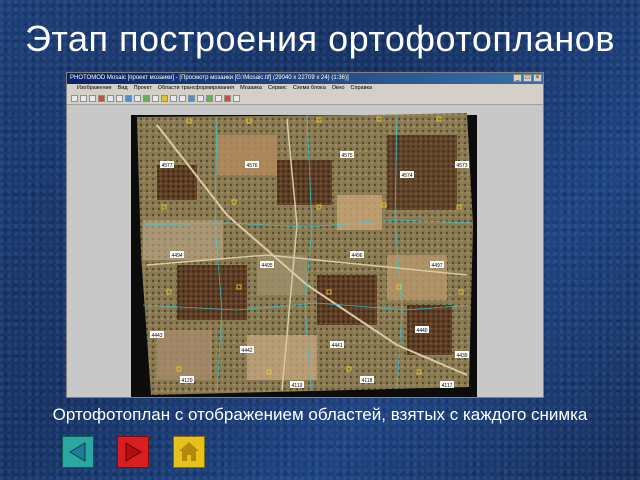 The image size is (640, 480). I want to click on tile-label: 4496, so click(356, 256).